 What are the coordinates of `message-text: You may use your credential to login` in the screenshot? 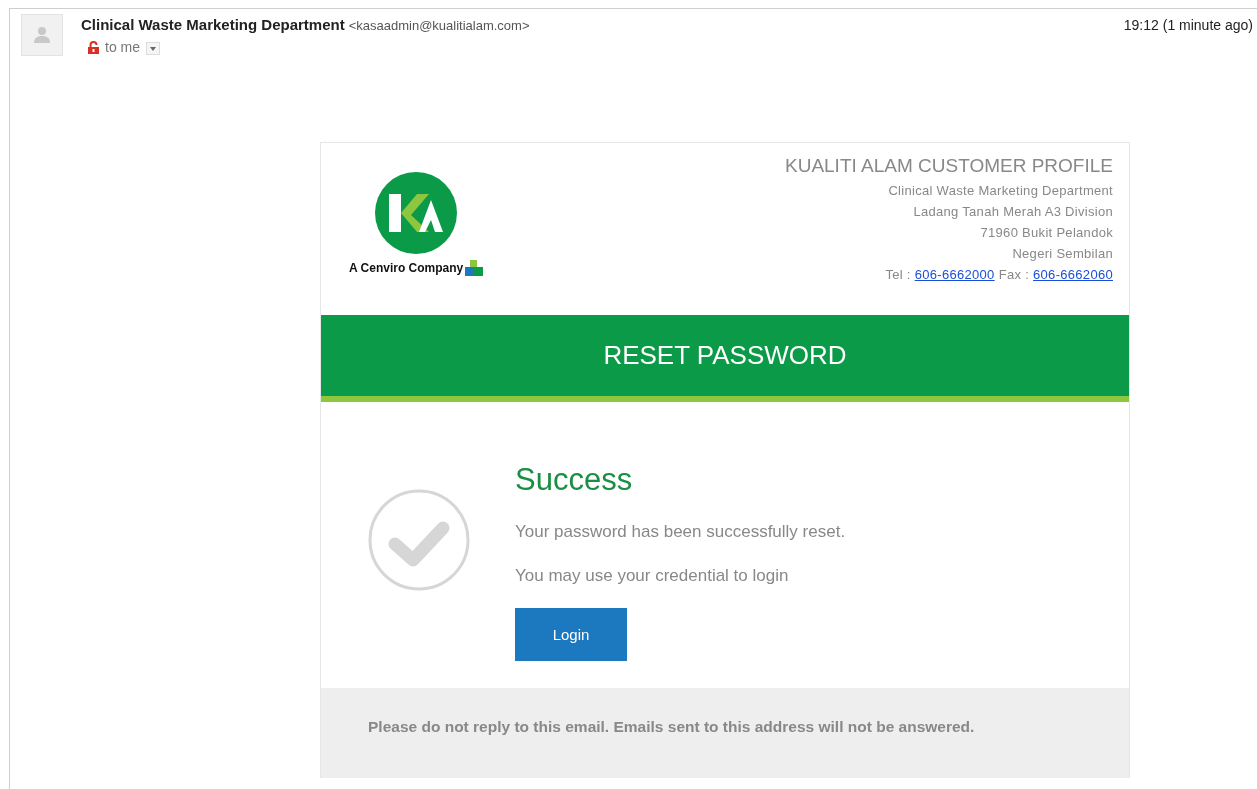 It's located at (652, 576).